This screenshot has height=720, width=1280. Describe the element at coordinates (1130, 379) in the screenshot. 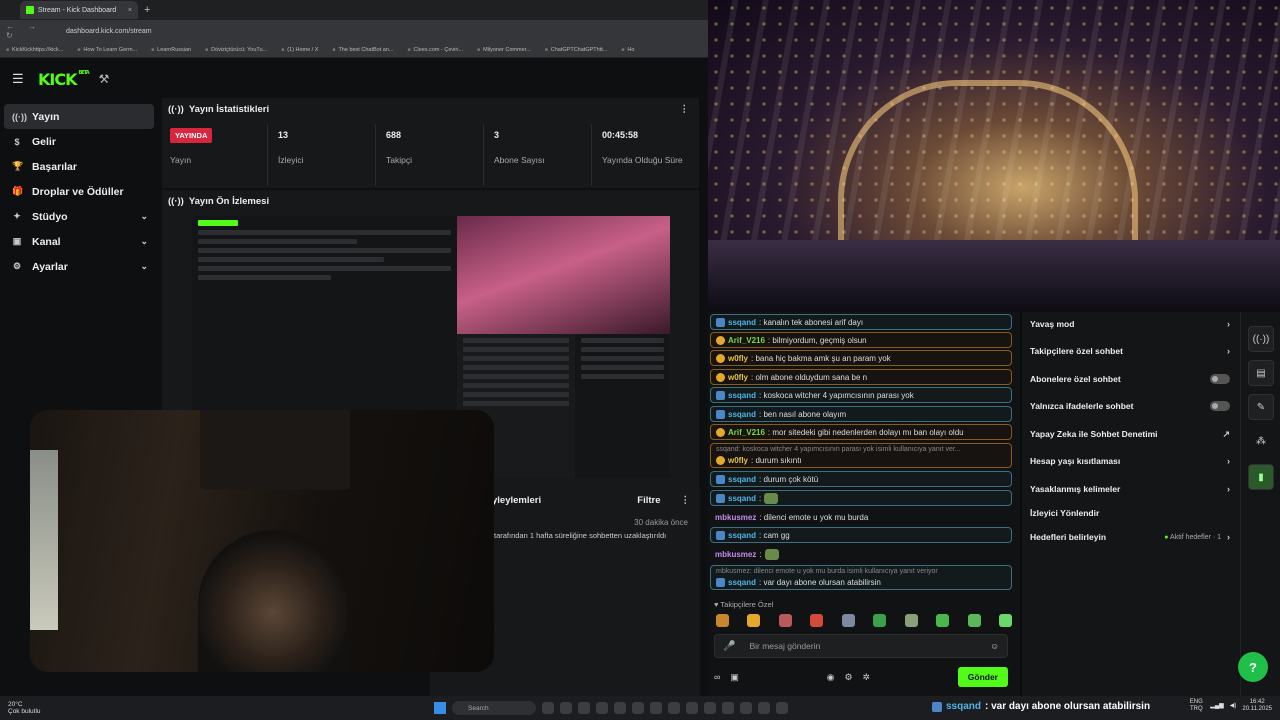

I see `setting-2: Abonelere özel sohbet` at that location.